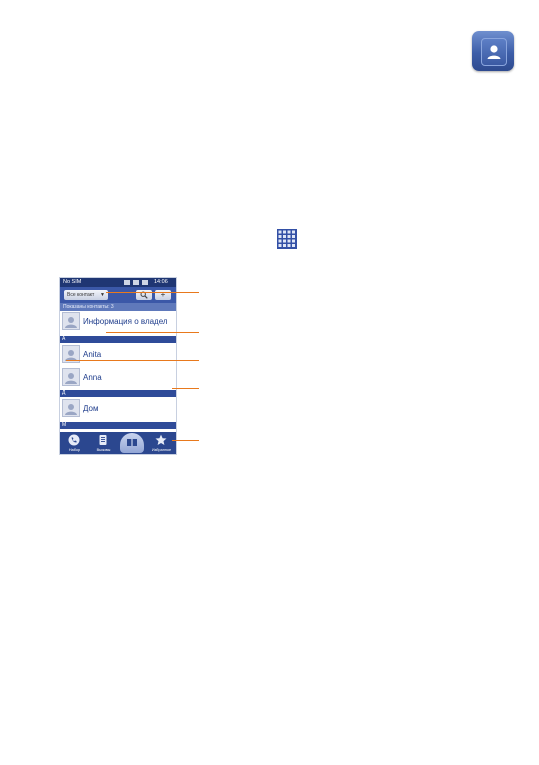 This screenshot has width=539, height=765. Describe the element at coordinates (152, 292) in the screenshot. I see `callout-line-filter` at that location.